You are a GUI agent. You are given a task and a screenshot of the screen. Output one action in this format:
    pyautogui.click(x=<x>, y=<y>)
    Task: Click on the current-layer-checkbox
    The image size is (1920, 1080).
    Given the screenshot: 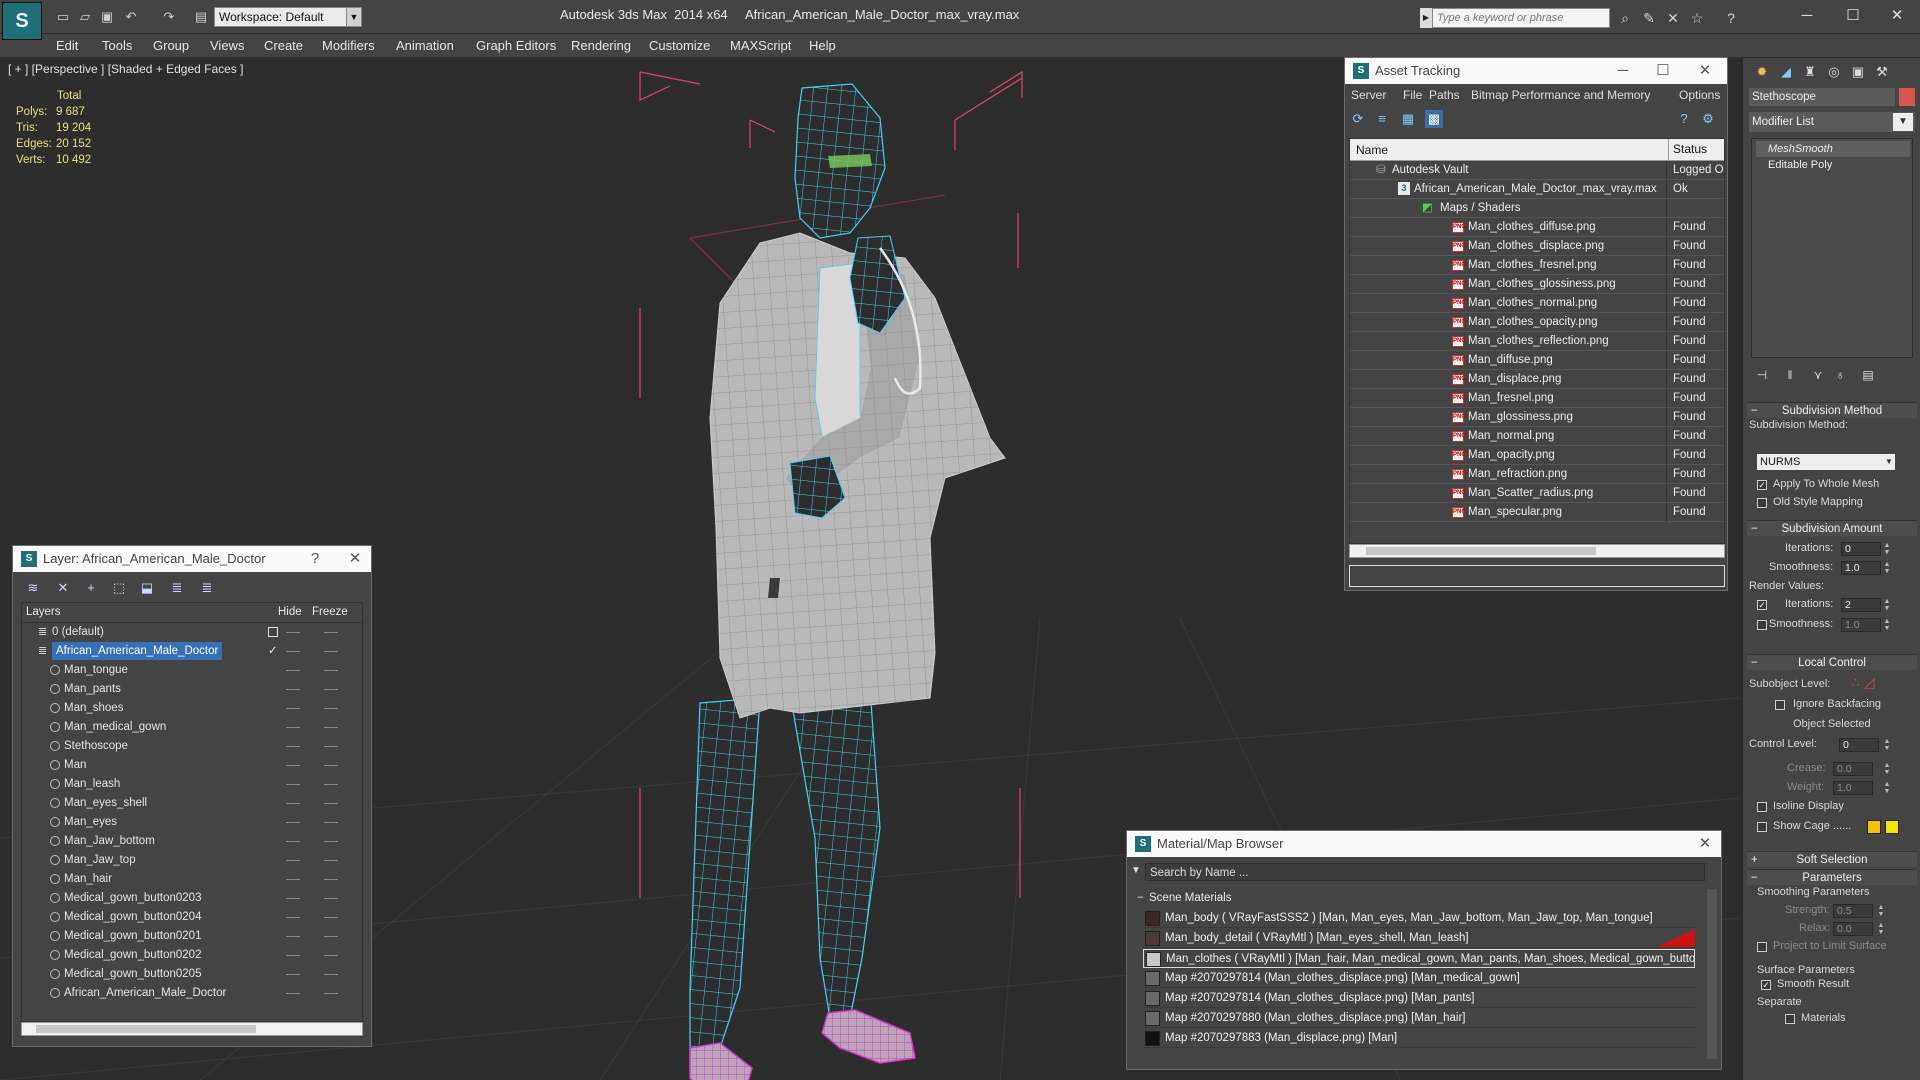 What is the action you would take?
    pyautogui.click(x=273, y=632)
    